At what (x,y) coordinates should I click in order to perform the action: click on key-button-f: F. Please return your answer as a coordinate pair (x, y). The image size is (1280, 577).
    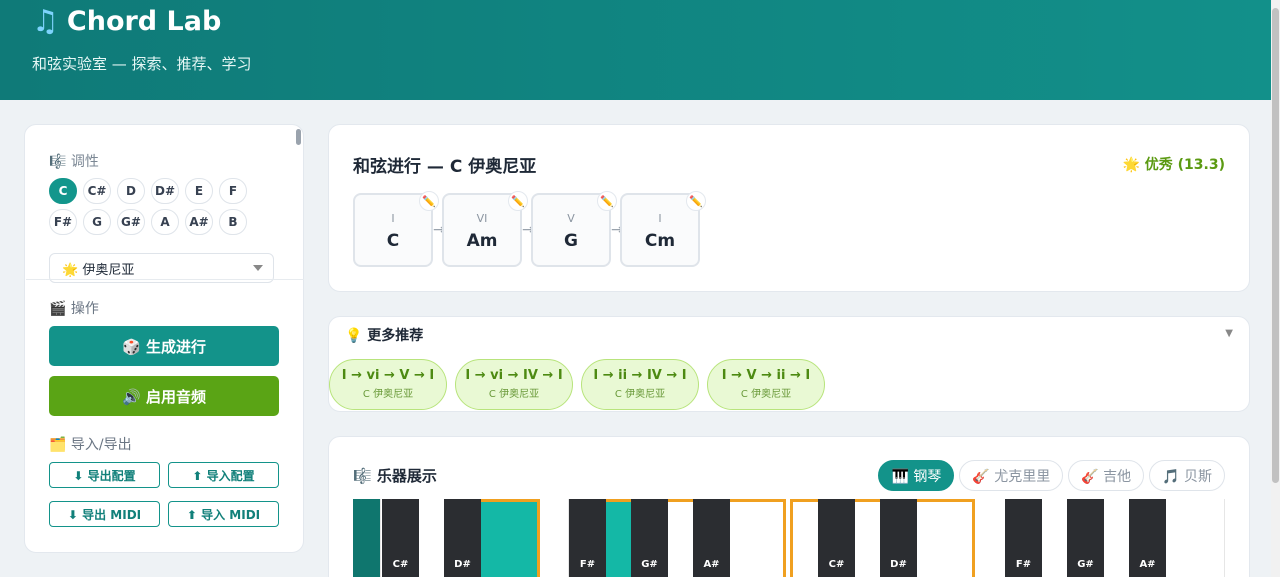
    Looking at the image, I should click on (233, 191).